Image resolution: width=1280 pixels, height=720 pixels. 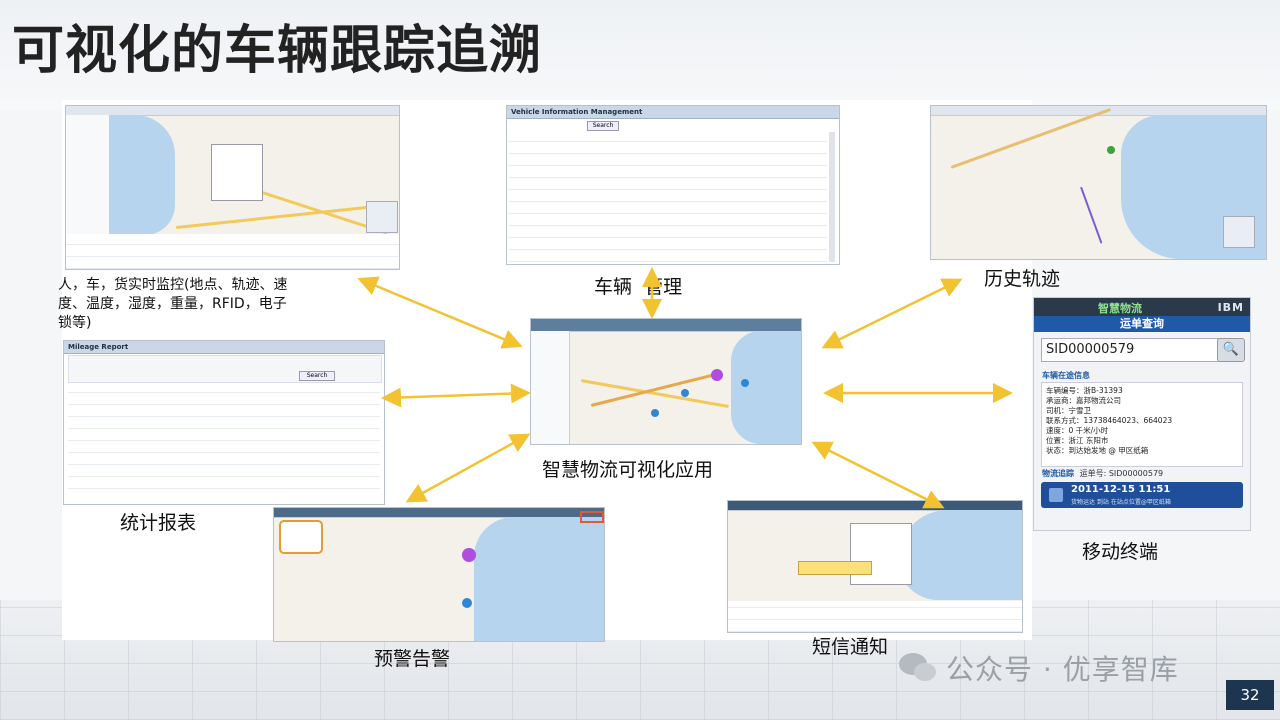 What do you see at coordinates (1077, 440) in the screenshot?
I see `transit-info-row: 位置：浙江 东阳市` at bounding box center [1077, 440].